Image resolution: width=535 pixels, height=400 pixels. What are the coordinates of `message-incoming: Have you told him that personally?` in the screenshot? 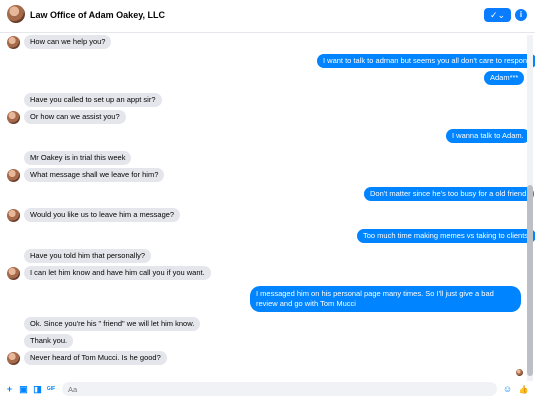 It's located at (88, 256).